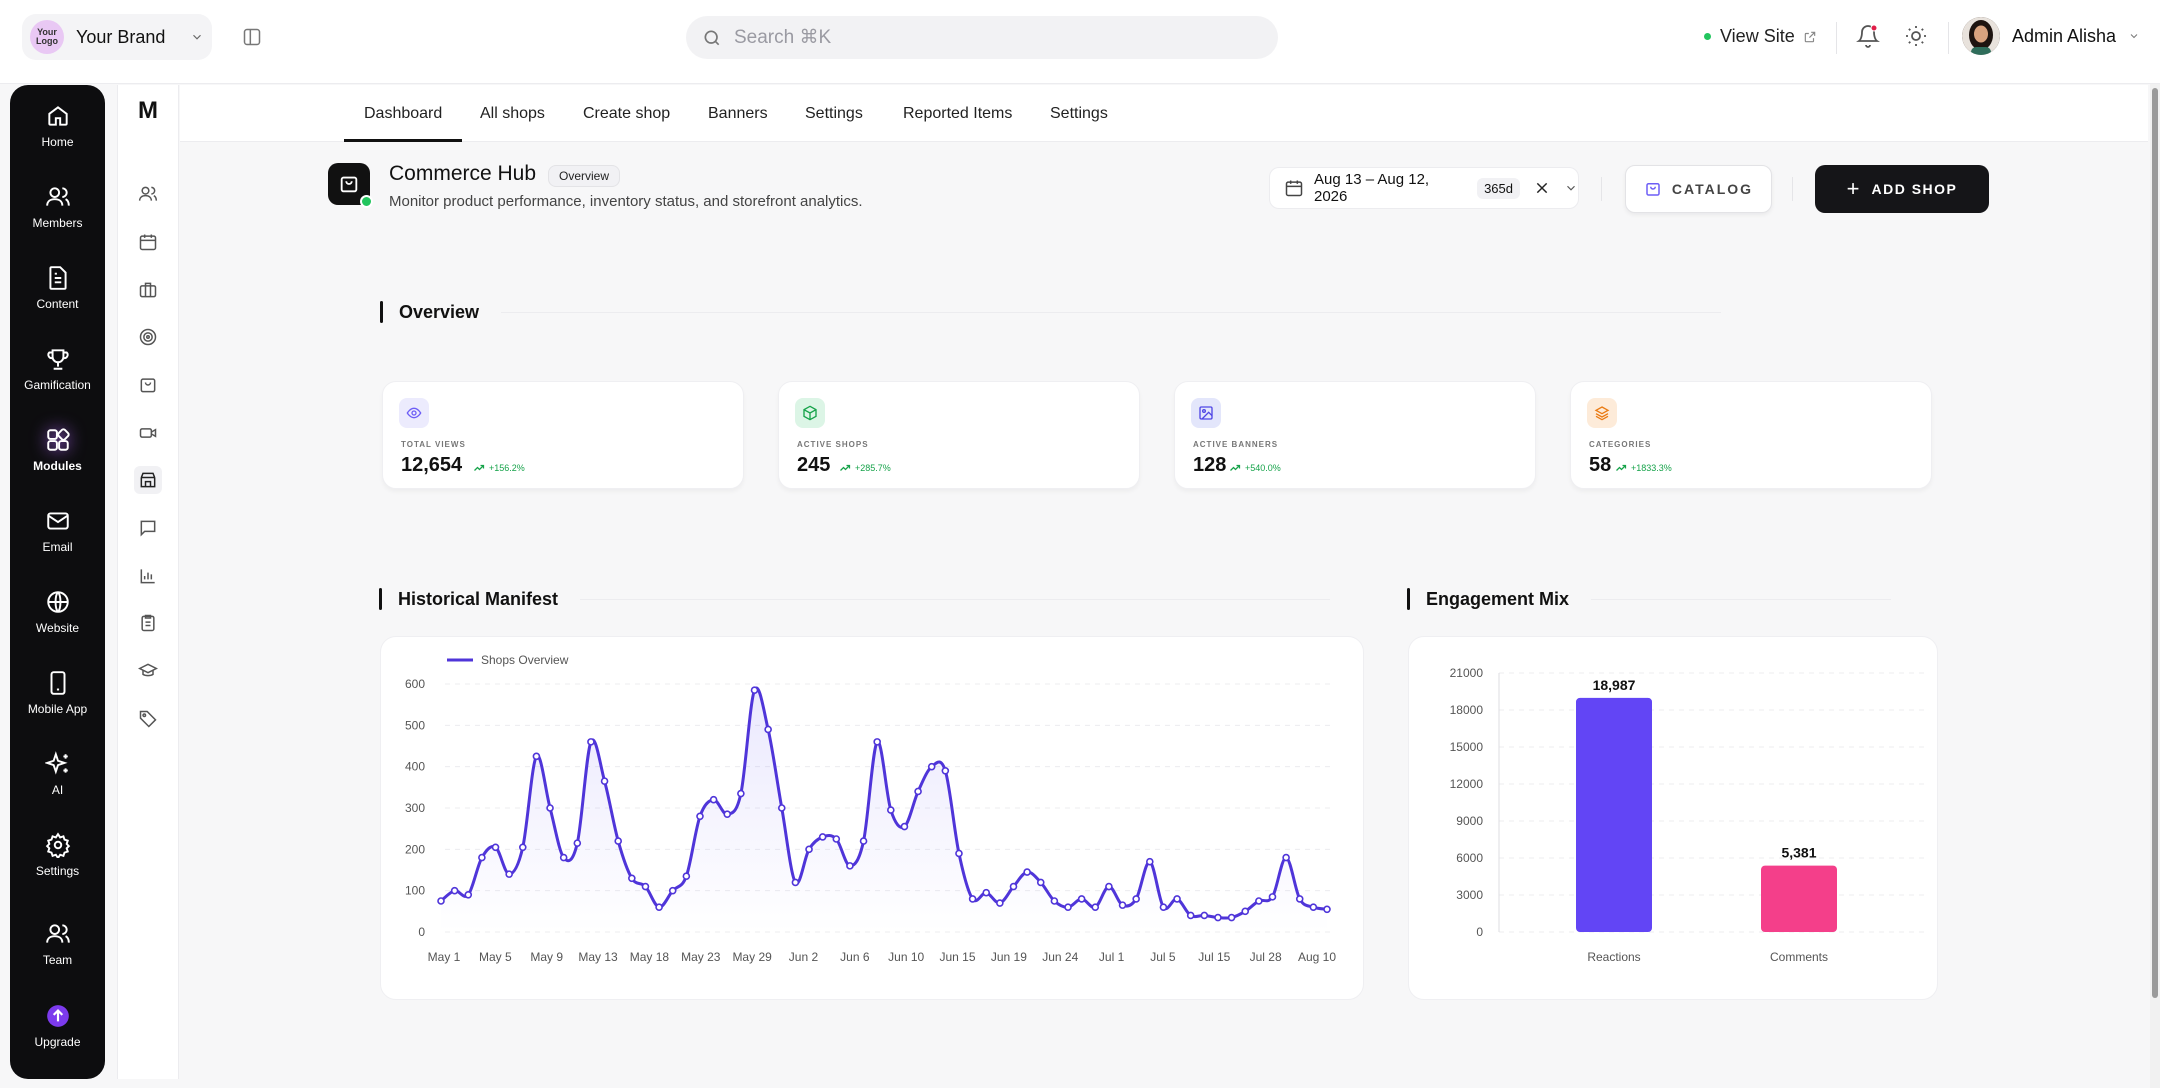 The image size is (2160, 1088). Describe the element at coordinates (1469, 858) in the screenshot. I see `y-tick-label: 6000` at that location.